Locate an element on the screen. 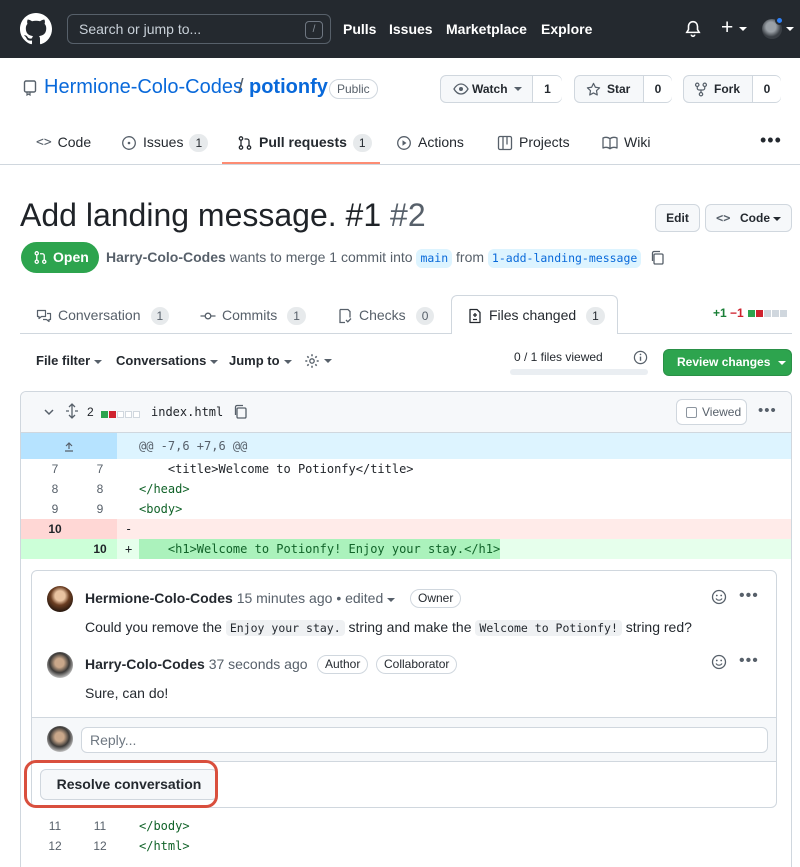 The image size is (800, 867). code-line: <title>Welcome to Potionfy</title> is located at coordinates (276, 469).